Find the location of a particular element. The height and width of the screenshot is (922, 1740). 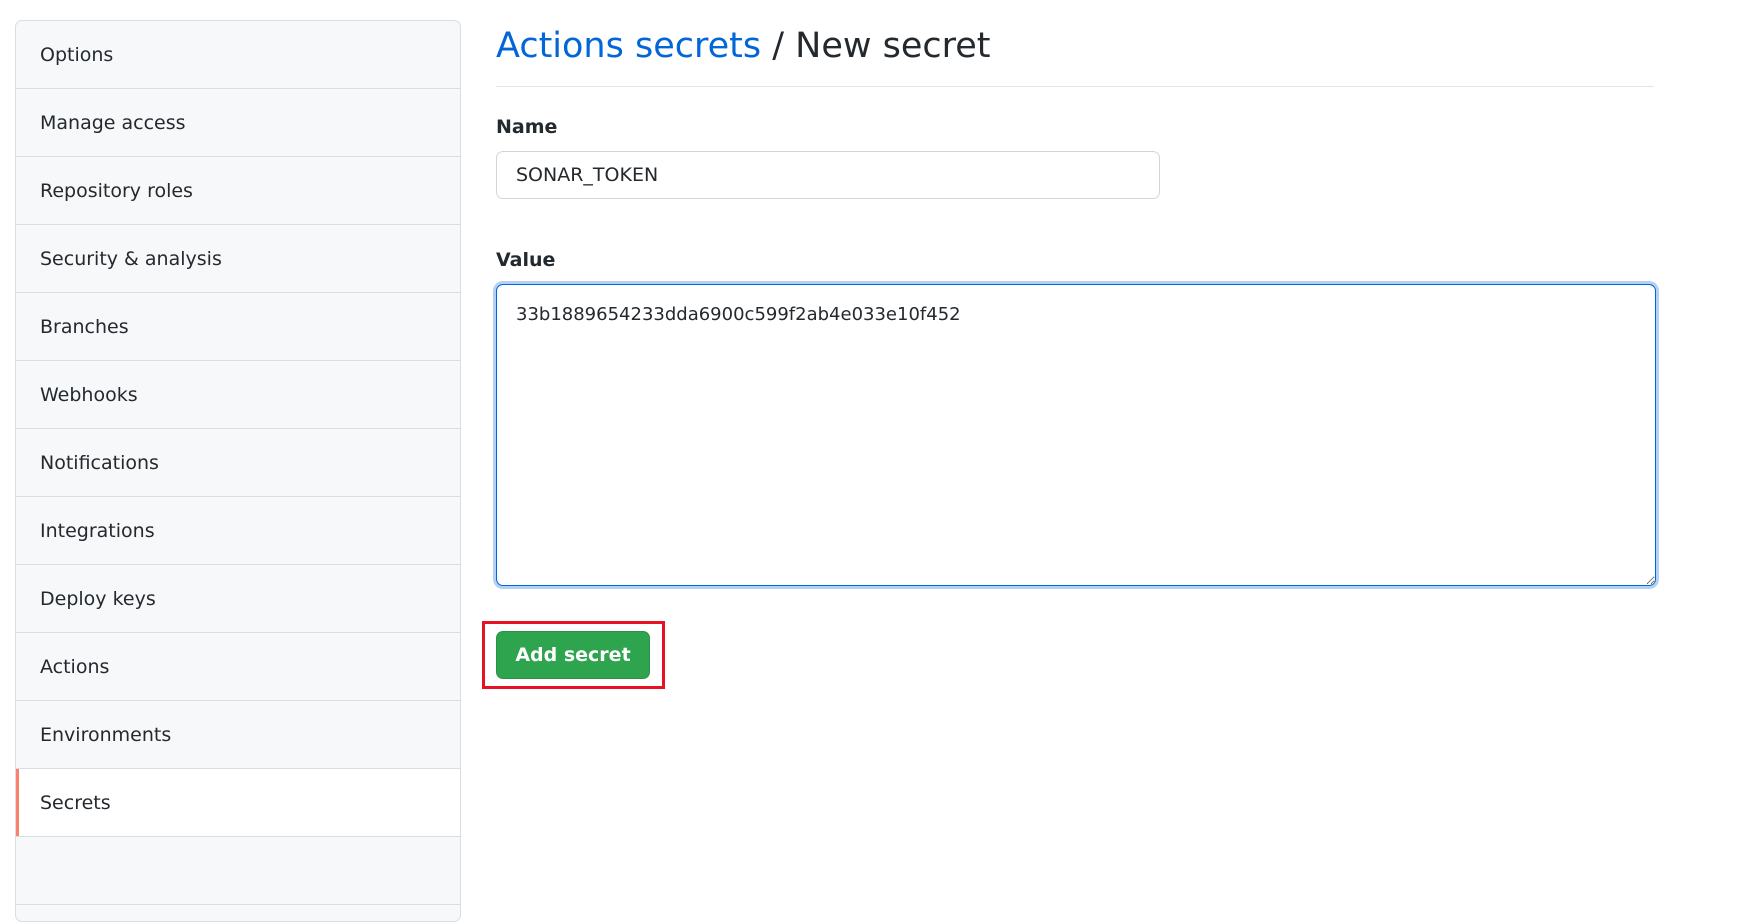

sidebar-item-label: Webhooks is located at coordinates (89, 394).